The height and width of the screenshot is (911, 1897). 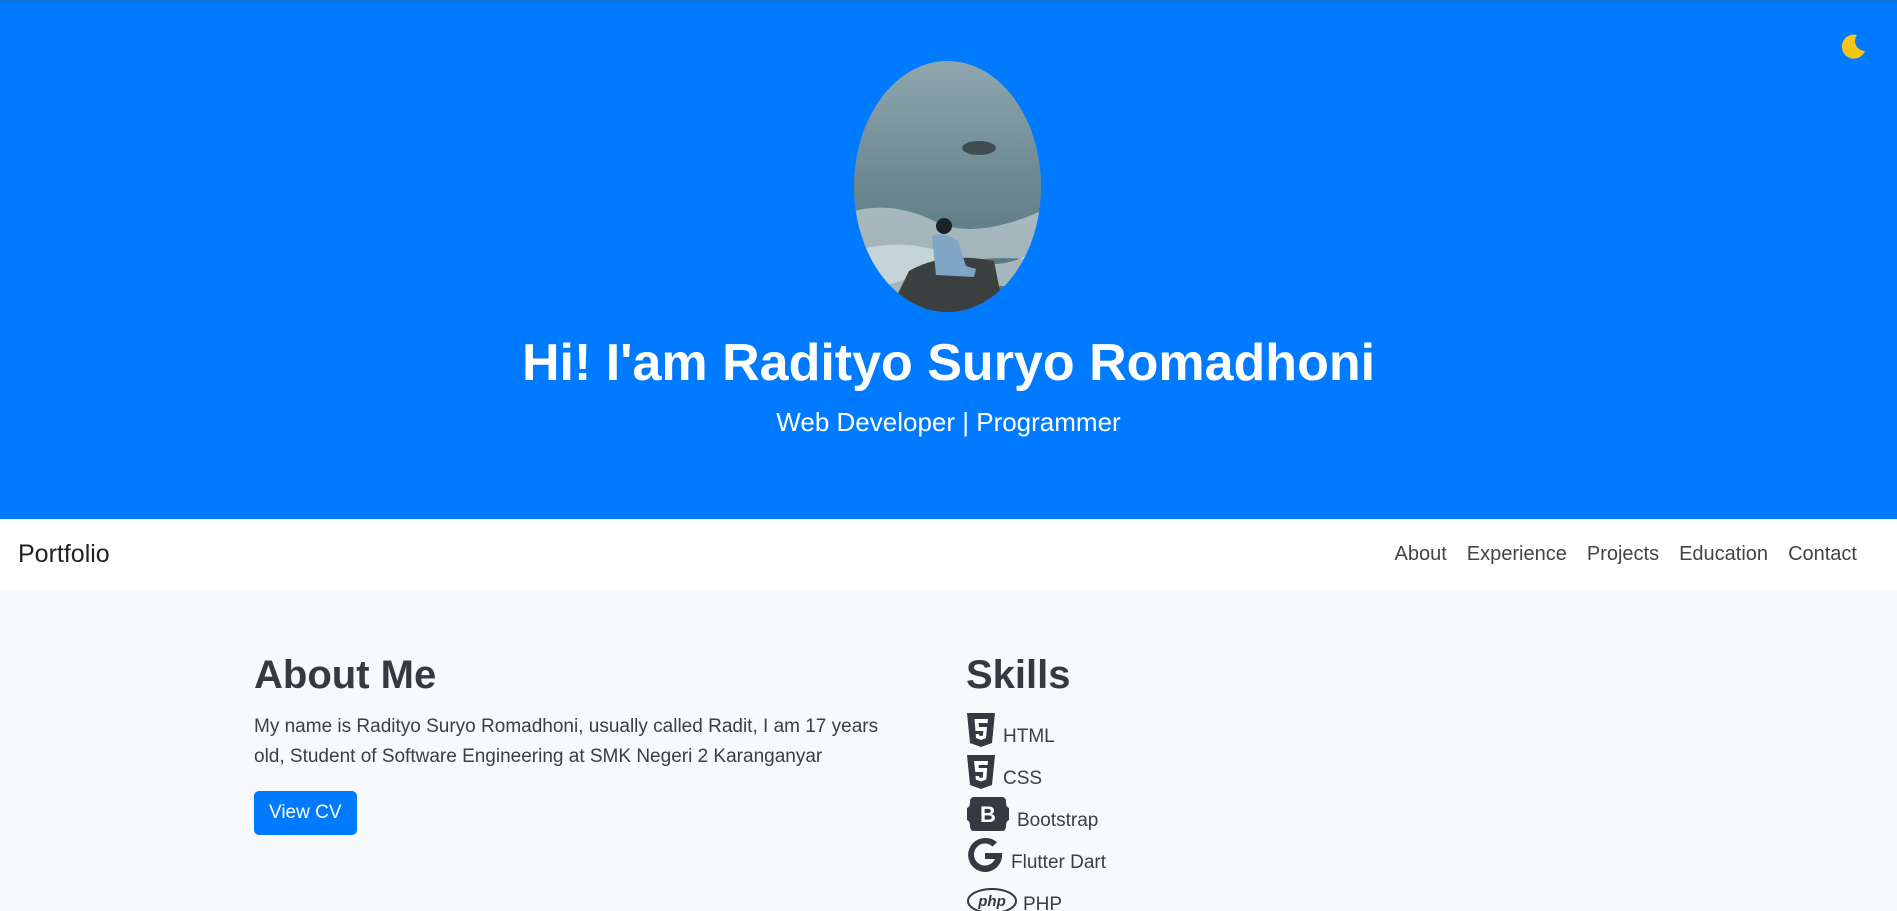 I want to click on skill-item-bootstrap: B Bootstrap, so click(x=1166, y=811).